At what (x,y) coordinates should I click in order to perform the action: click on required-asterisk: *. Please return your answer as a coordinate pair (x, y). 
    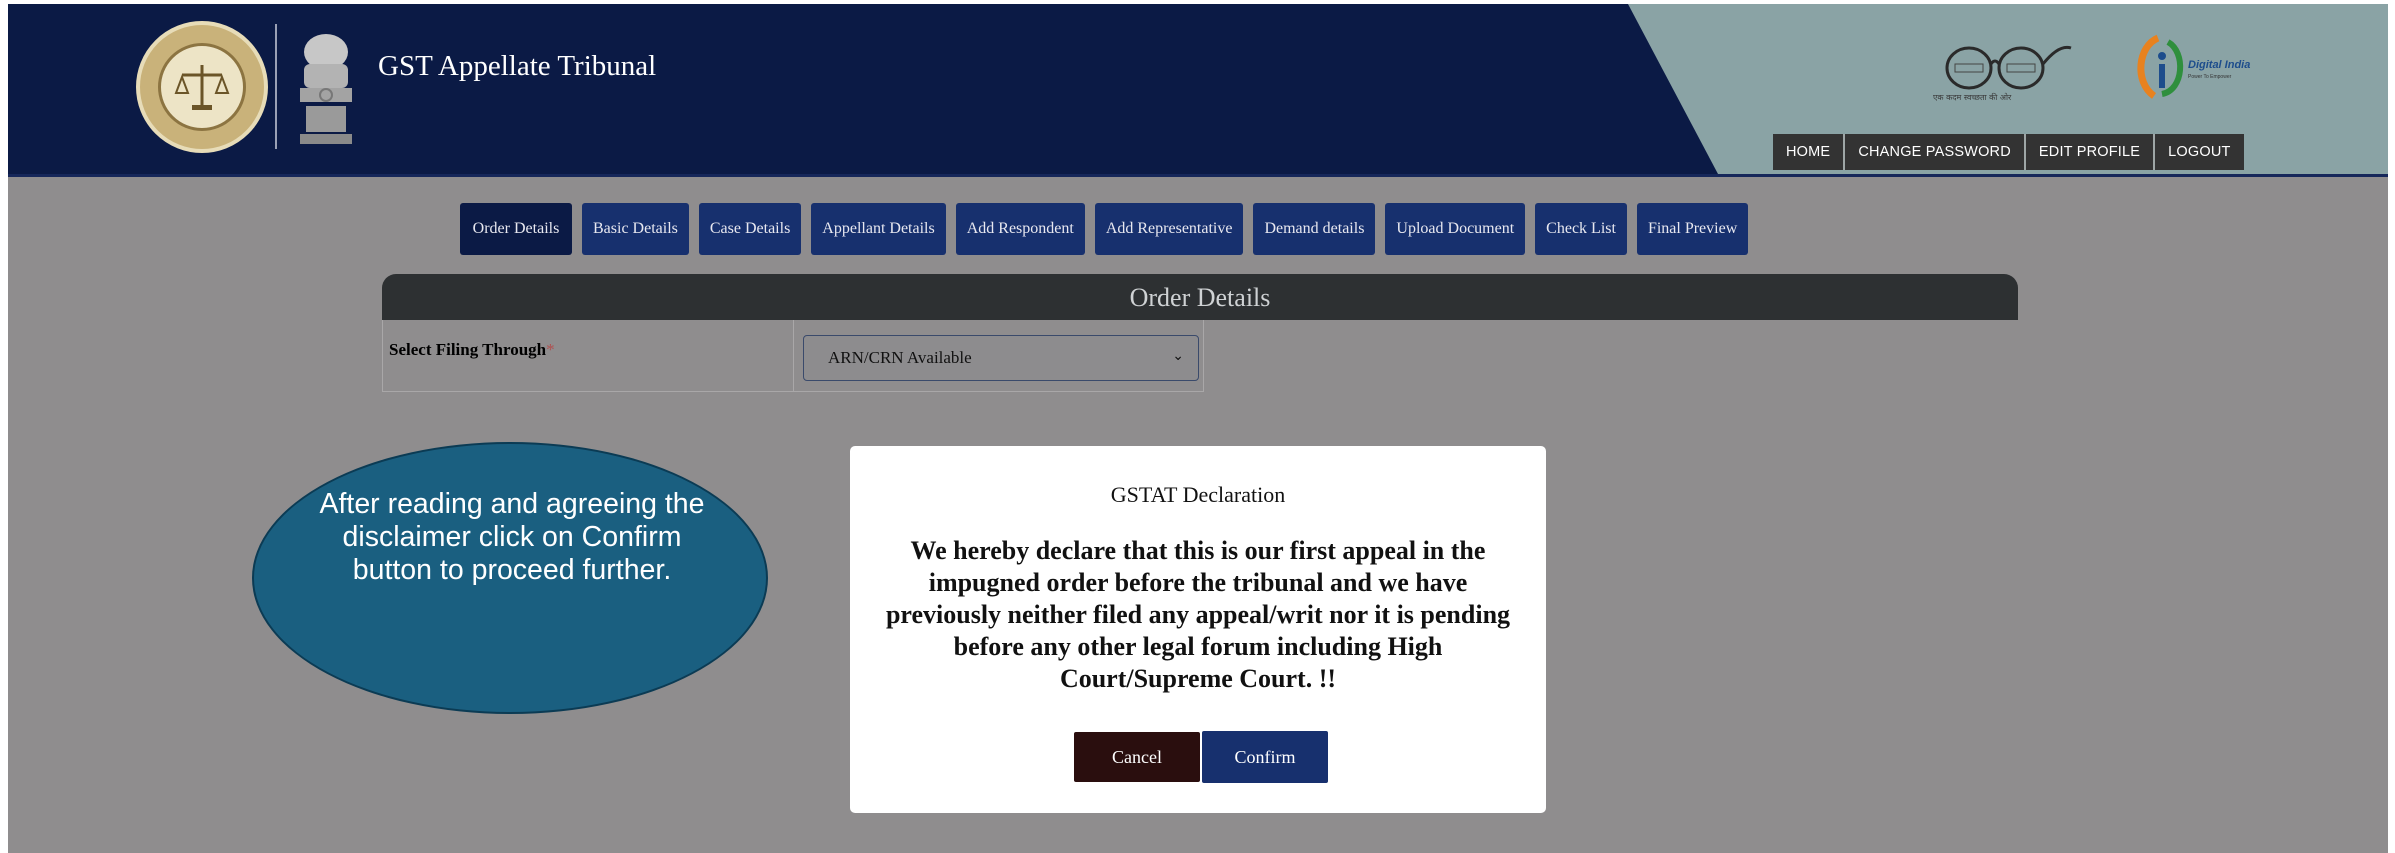
    Looking at the image, I should click on (550, 349).